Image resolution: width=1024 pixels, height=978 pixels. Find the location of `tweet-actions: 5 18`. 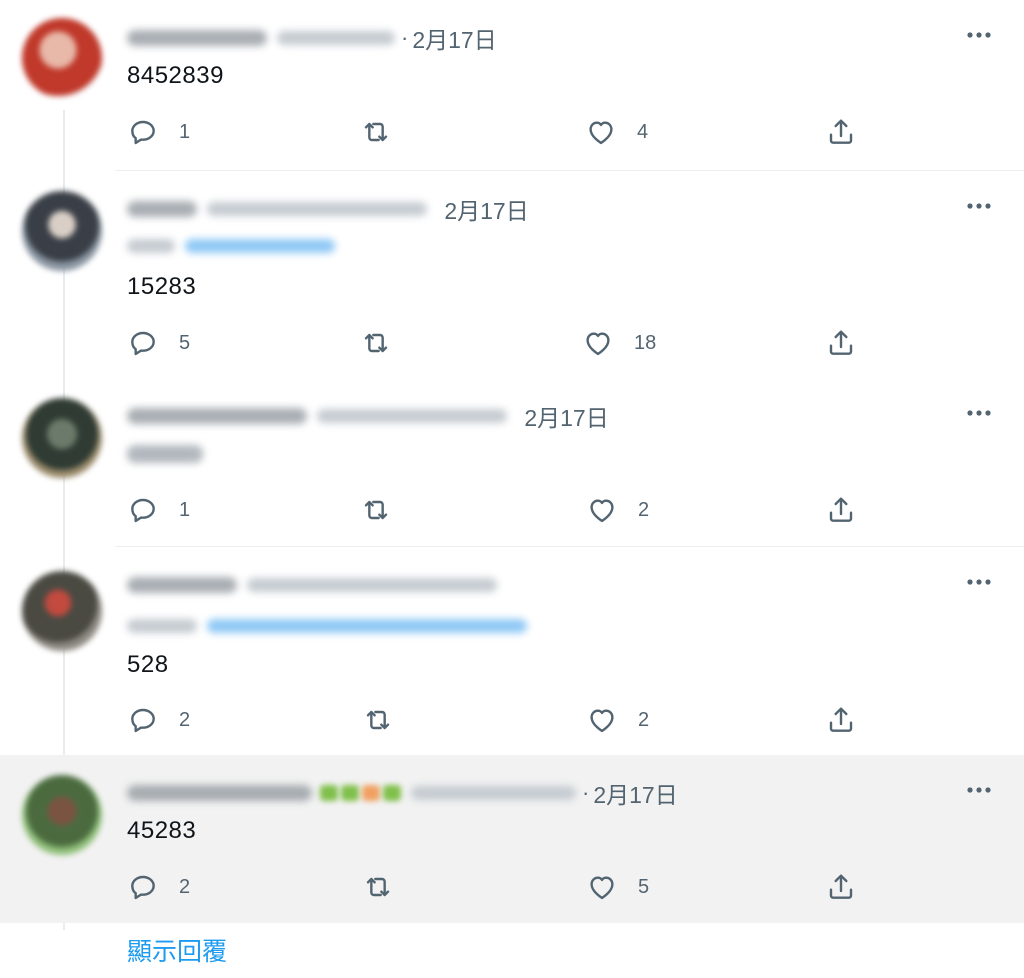

tweet-actions: 5 18 is located at coordinates (512, 343).